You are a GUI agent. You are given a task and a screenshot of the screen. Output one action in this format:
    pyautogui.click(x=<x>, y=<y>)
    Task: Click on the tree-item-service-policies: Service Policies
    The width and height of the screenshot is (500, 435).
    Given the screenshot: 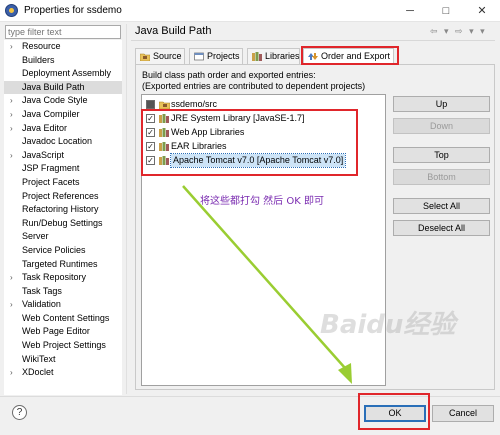 What is the action you would take?
    pyautogui.click(x=63, y=251)
    